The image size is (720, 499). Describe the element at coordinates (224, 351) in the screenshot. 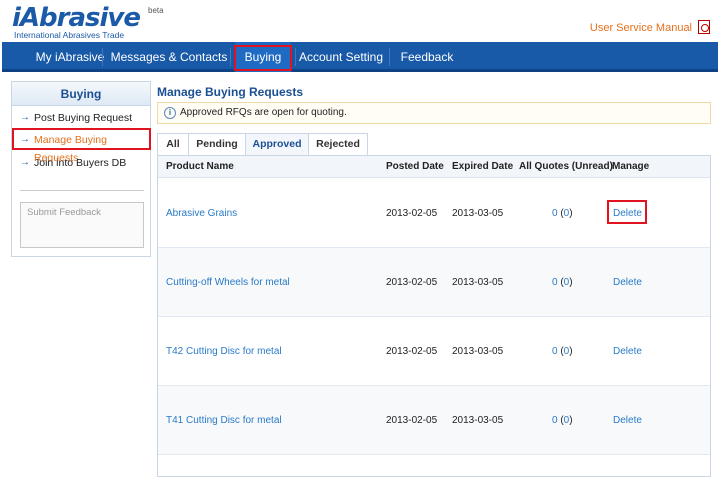

I see `product-name-link: T42 Cutting Disc for metal` at that location.